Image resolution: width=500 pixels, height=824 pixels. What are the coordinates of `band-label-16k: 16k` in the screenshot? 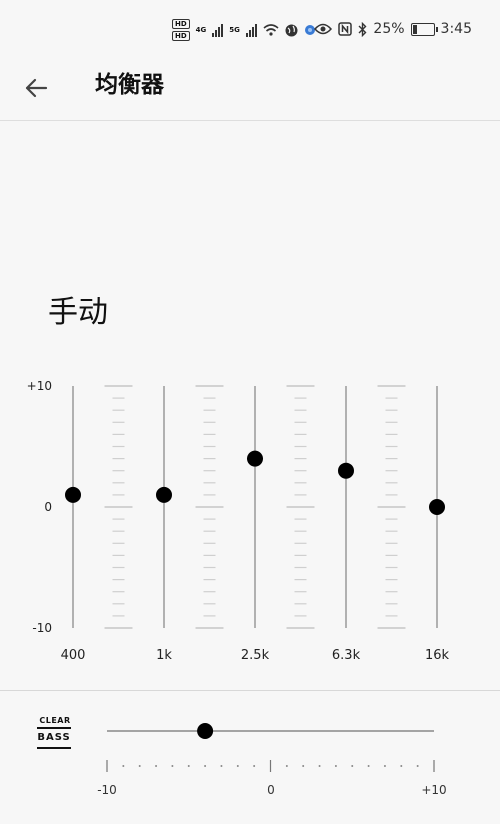 It's located at (437, 655).